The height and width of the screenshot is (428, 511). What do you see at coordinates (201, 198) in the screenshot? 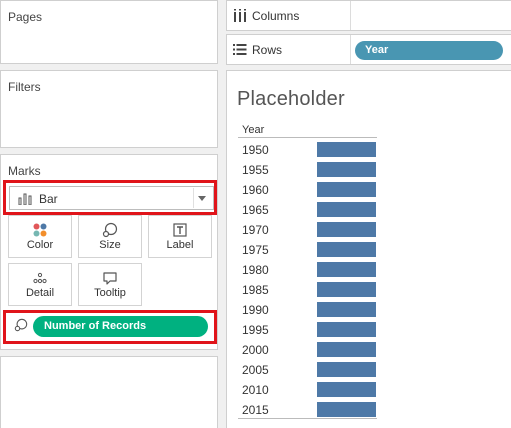
I see `chevron-down-icon` at bounding box center [201, 198].